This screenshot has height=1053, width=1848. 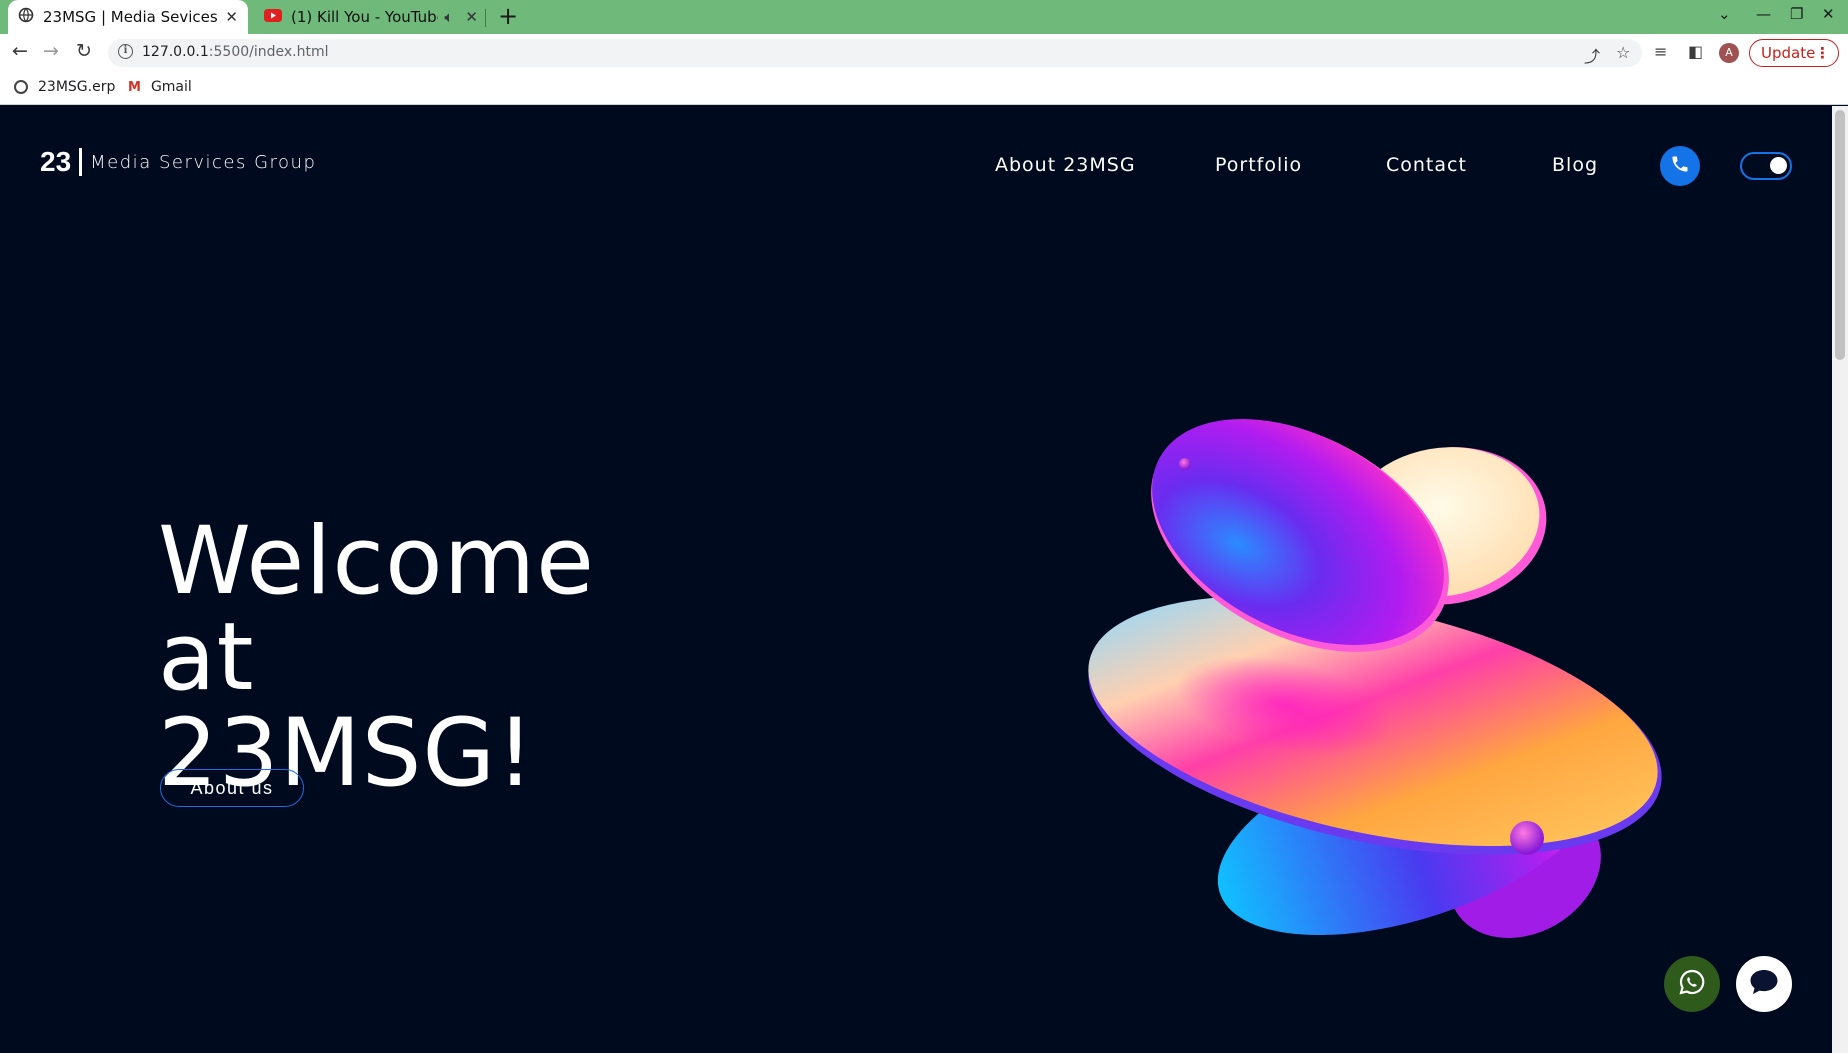 I want to click on tab-youtube: (1) Kill You - YouTube 🔈︎ ✕, so click(x=371, y=17).